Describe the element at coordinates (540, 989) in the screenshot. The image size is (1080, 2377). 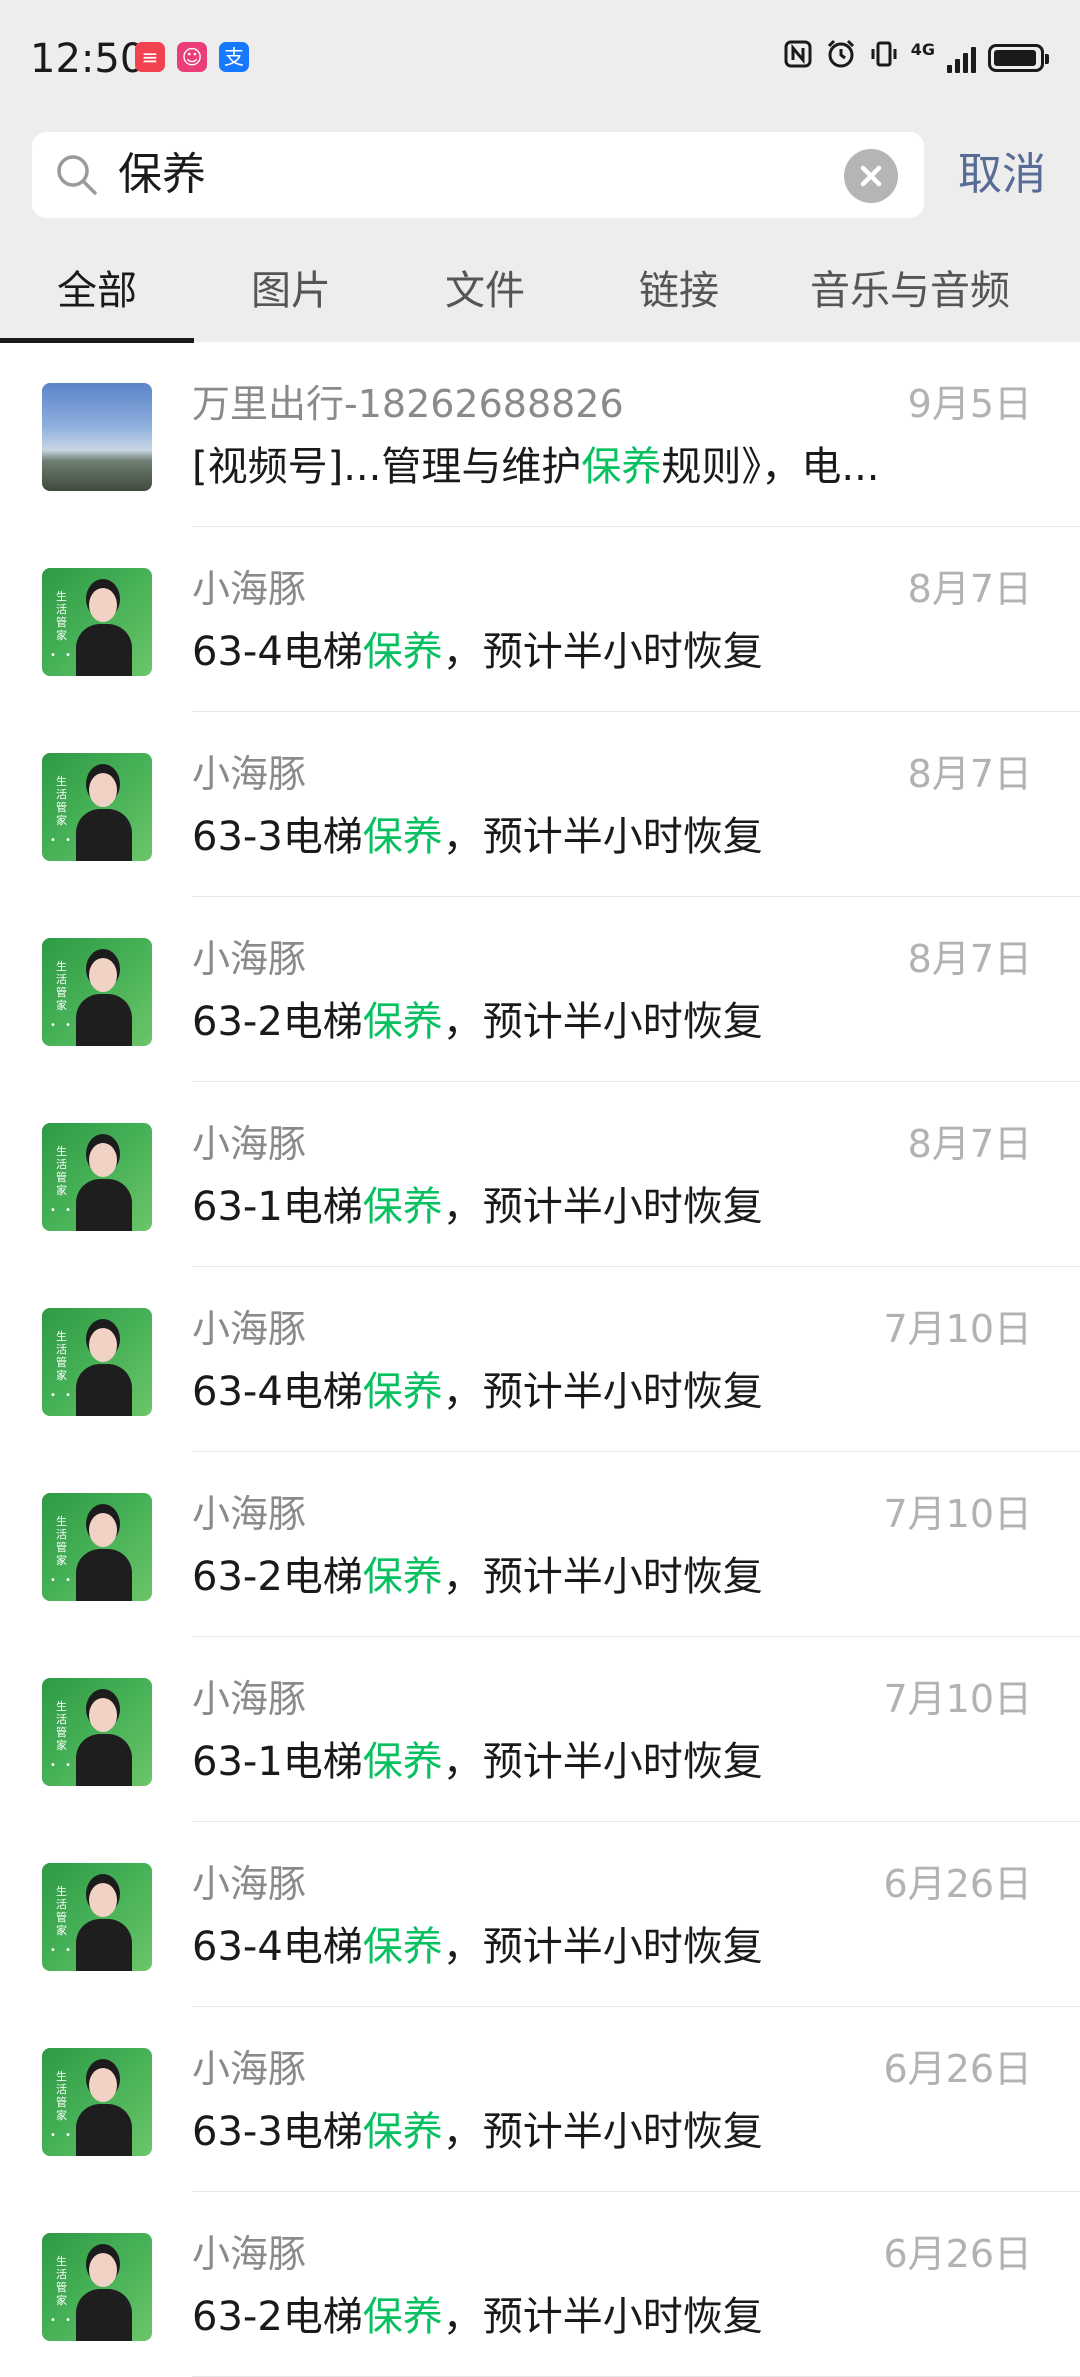
I see `result-item: 生活管家 • • 小海豚 8月7日 63-2电梯保养，预计半小时恢复` at that location.